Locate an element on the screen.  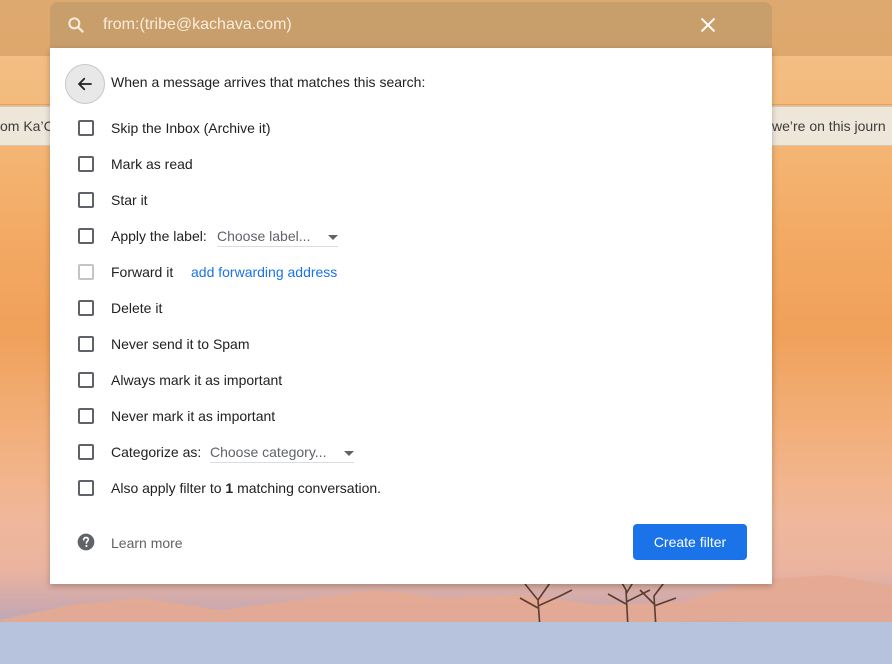
arrow-back-icon is located at coordinates (85, 84).